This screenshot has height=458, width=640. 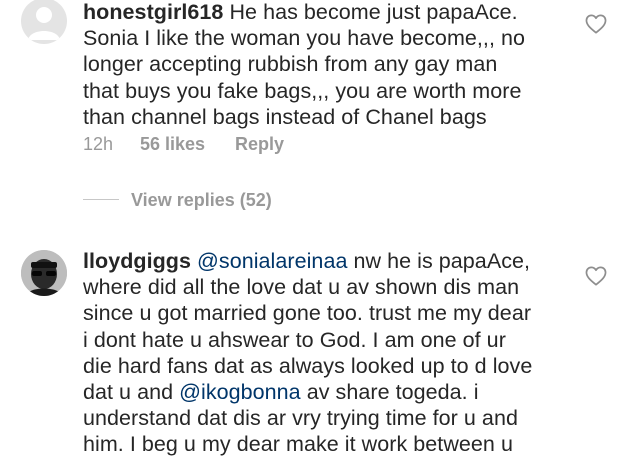 I want to click on view-replies-button: View replies (52), so click(x=177, y=202).